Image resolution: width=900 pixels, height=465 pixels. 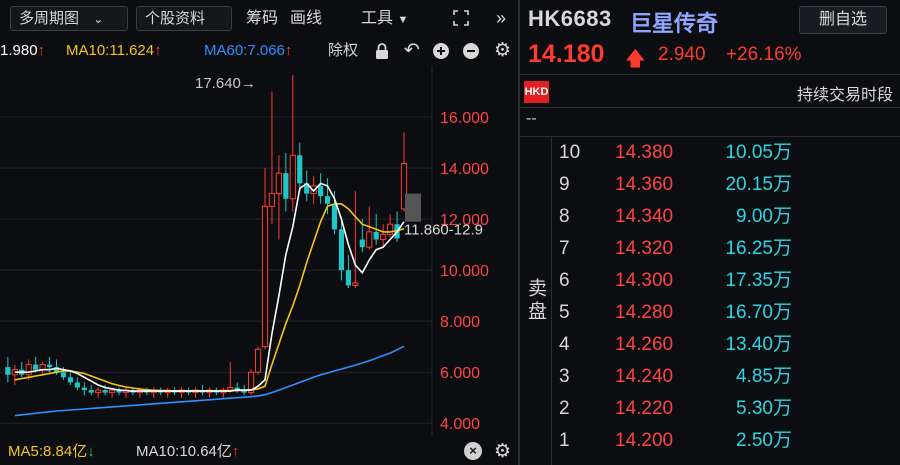 I want to click on high-price-annotation: 17.640→, so click(x=225, y=83).